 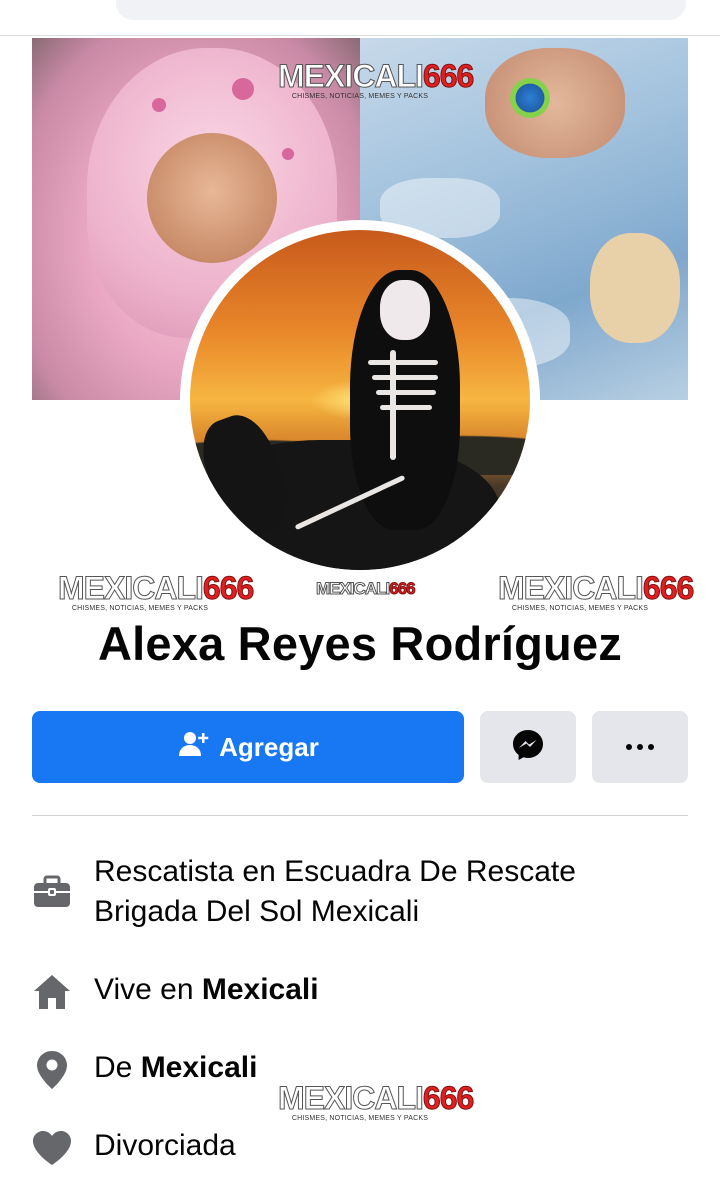 What do you see at coordinates (52, 1148) in the screenshot?
I see `heart-icon` at bounding box center [52, 1148].